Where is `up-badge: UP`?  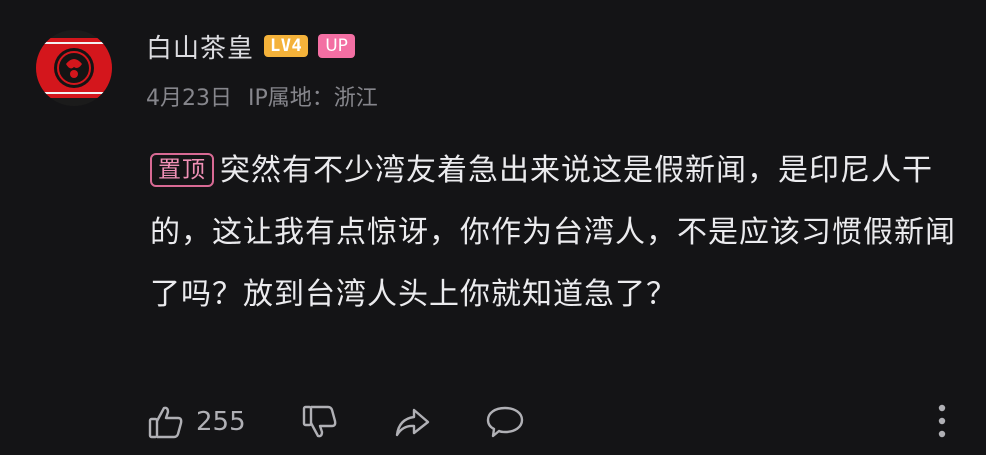
up-badge: UP is located at coordinates (336, 46).